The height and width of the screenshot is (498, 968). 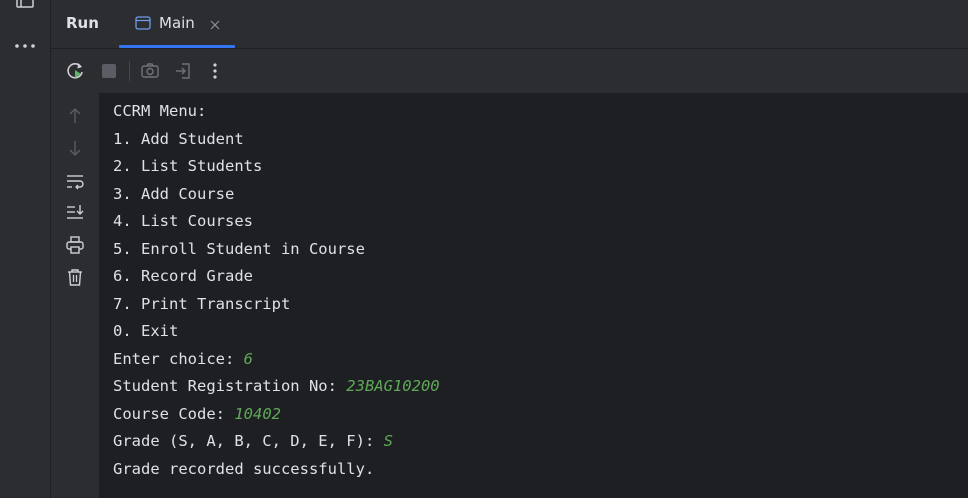 What do you see at coordinates (25, 5) in the screenshot?
I see `project-icon` at bounding box center [25, 5].